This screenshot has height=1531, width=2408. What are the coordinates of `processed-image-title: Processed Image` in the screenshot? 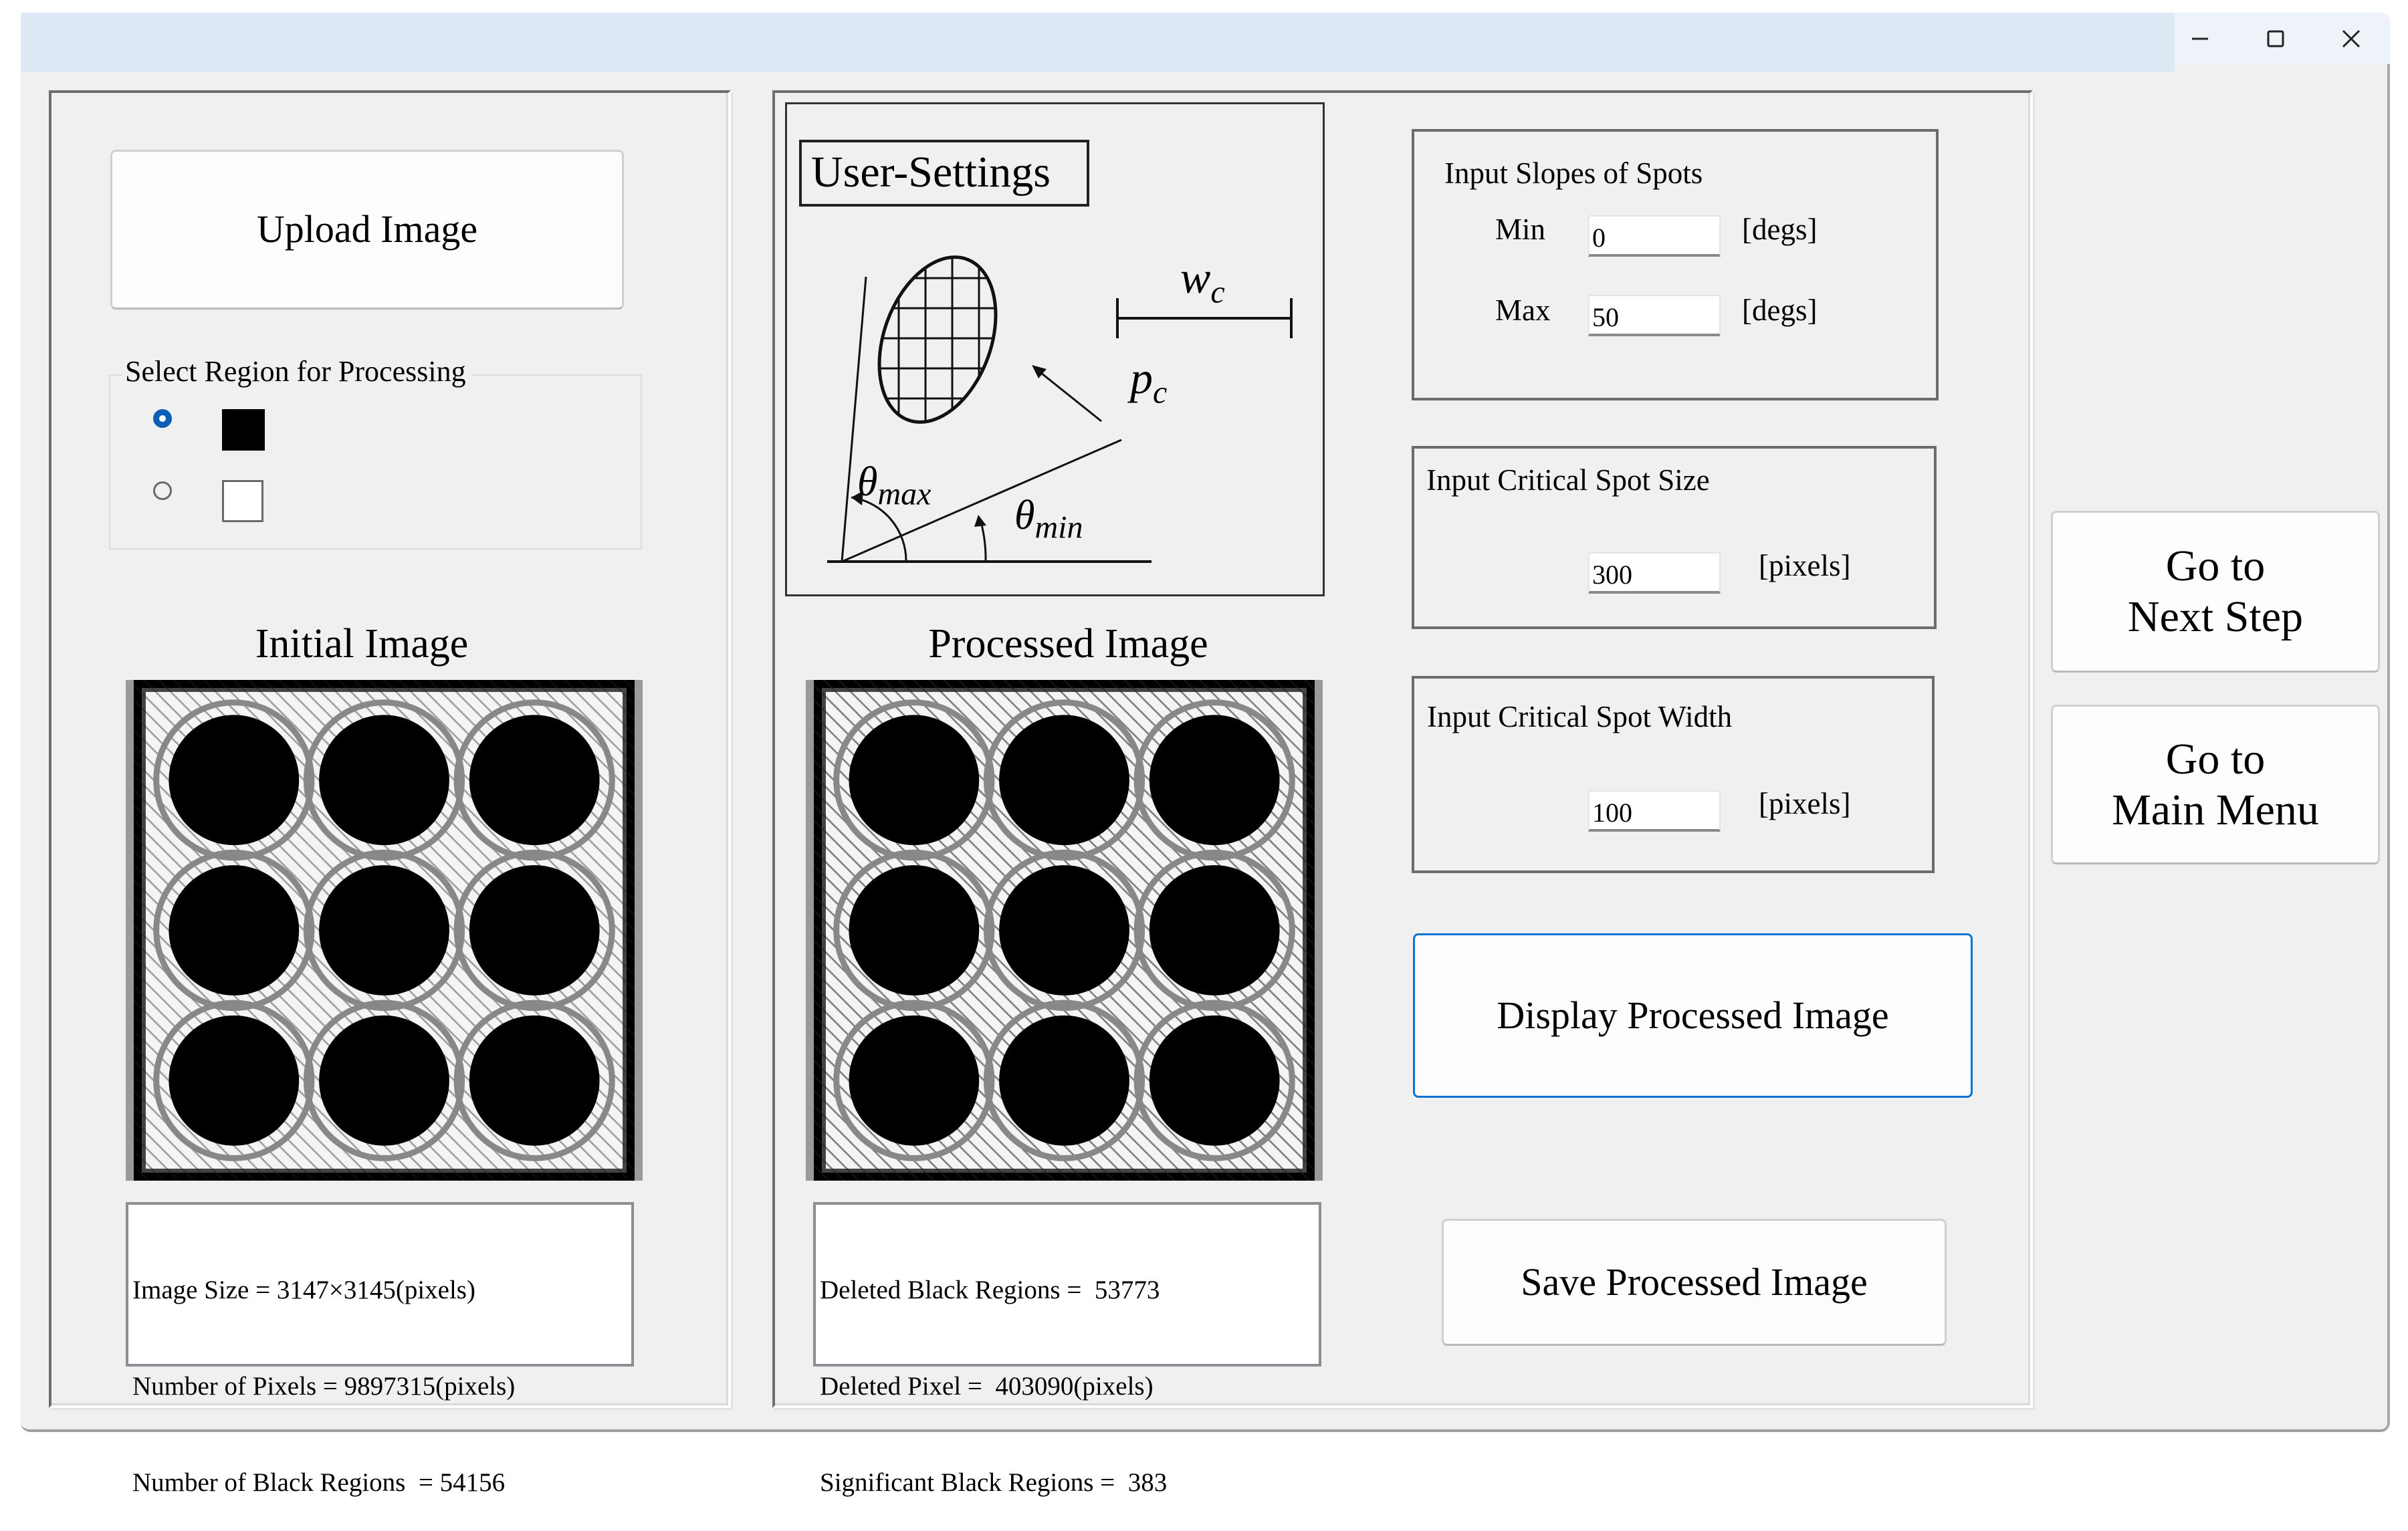 It's located at (1068, 644).